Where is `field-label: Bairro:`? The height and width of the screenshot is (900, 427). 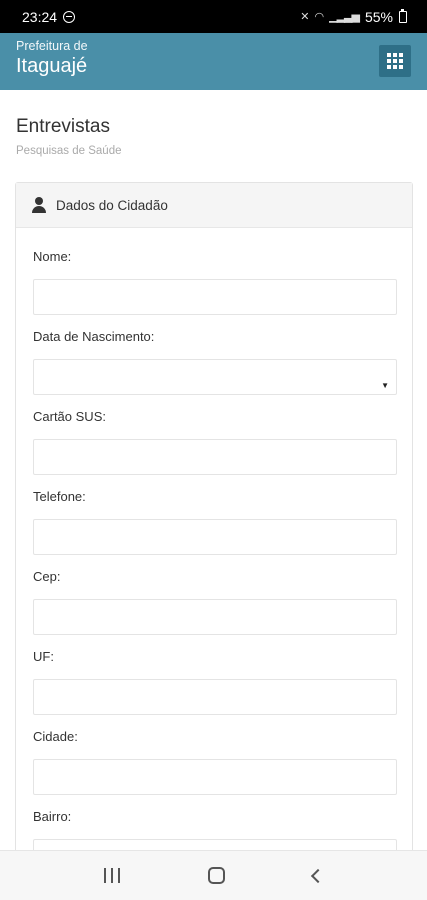 field-label: Bairro: is located at coordinates (52, 816).